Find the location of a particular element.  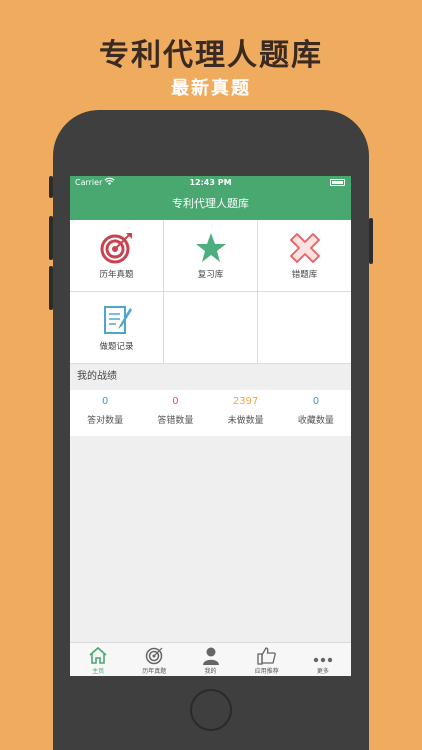

stat-label: 答错数量 is located at coordinates (175, 421).